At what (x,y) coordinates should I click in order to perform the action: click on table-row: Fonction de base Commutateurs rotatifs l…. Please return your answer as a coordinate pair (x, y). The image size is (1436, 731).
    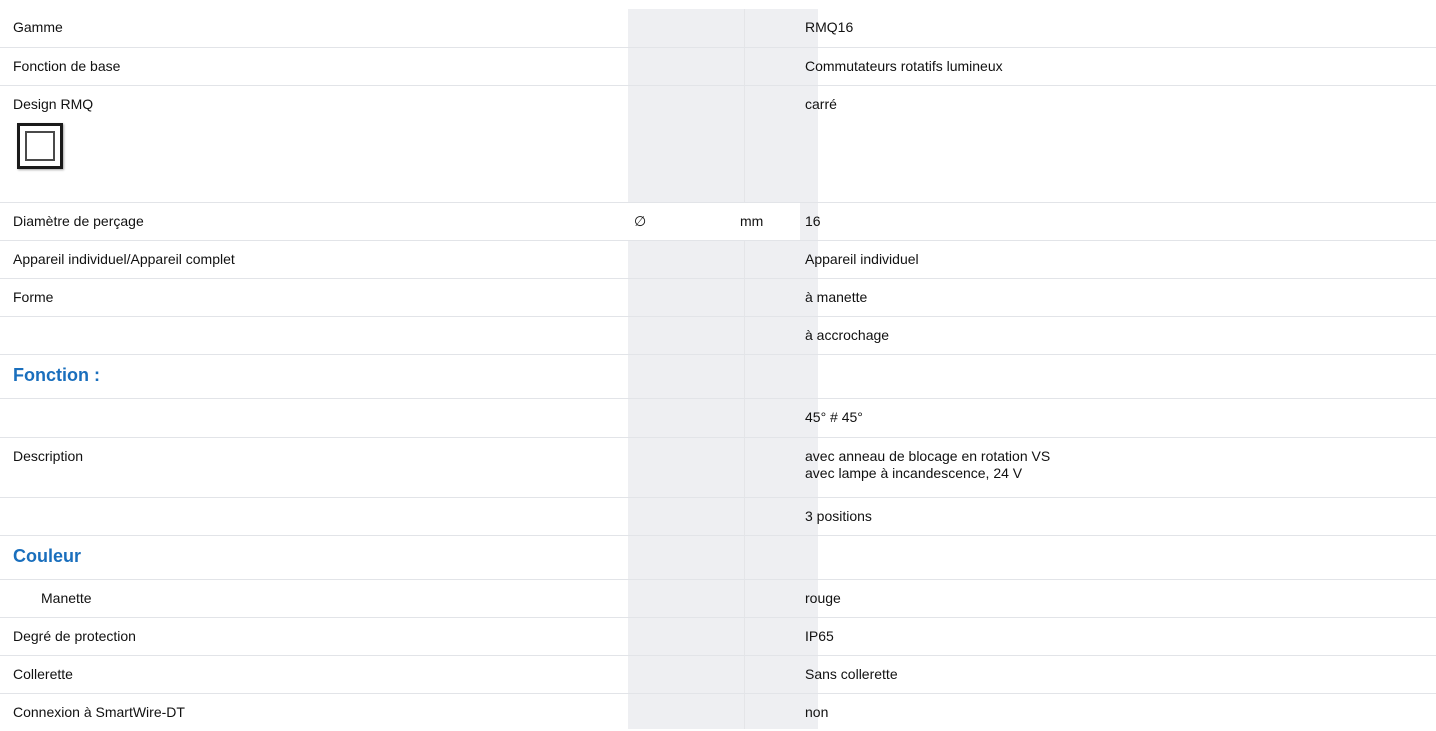
    Looking at the image, I should click on (718, 66).